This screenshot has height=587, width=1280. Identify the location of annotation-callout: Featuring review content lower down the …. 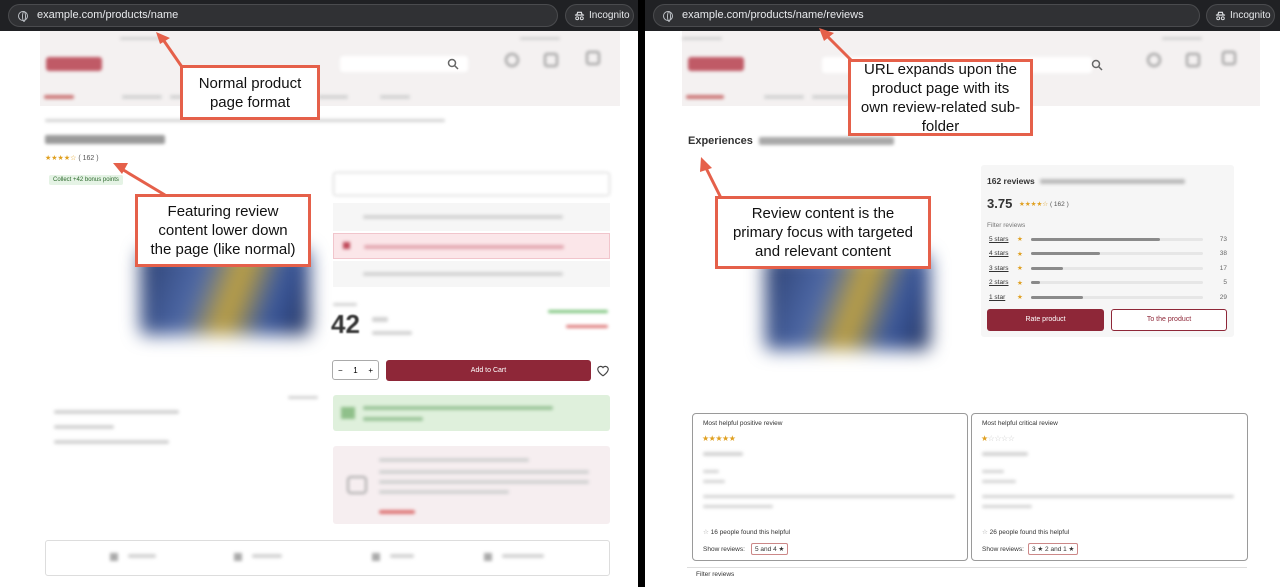
(223, 230).